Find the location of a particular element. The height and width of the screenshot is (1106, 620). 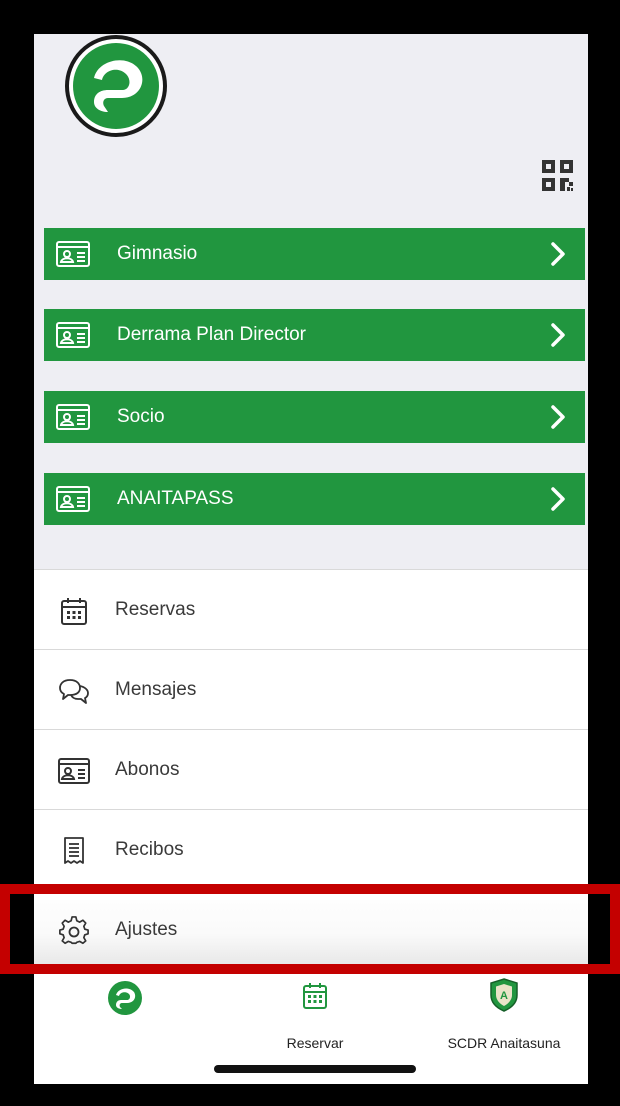

bottom-tab-bar: Reservar A SCDR Anaitasuna is located at coordinates (311, 1026).